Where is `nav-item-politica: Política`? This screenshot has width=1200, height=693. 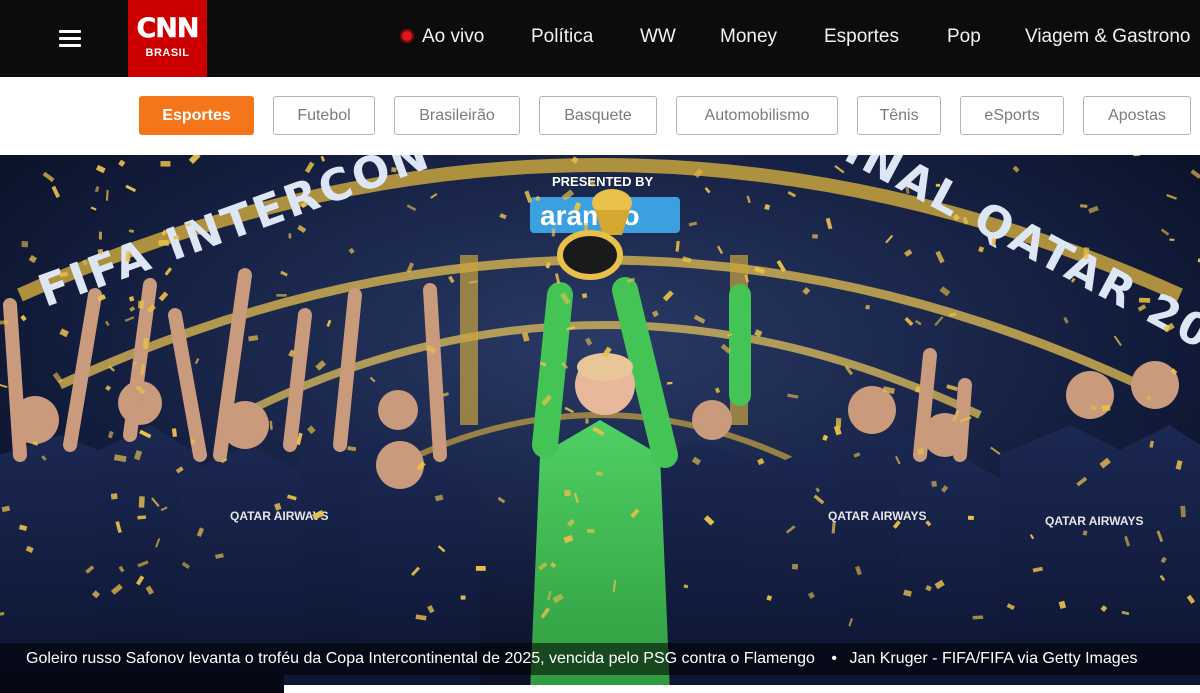
nav-item-politica: Política is located at coordinates (562, 37).